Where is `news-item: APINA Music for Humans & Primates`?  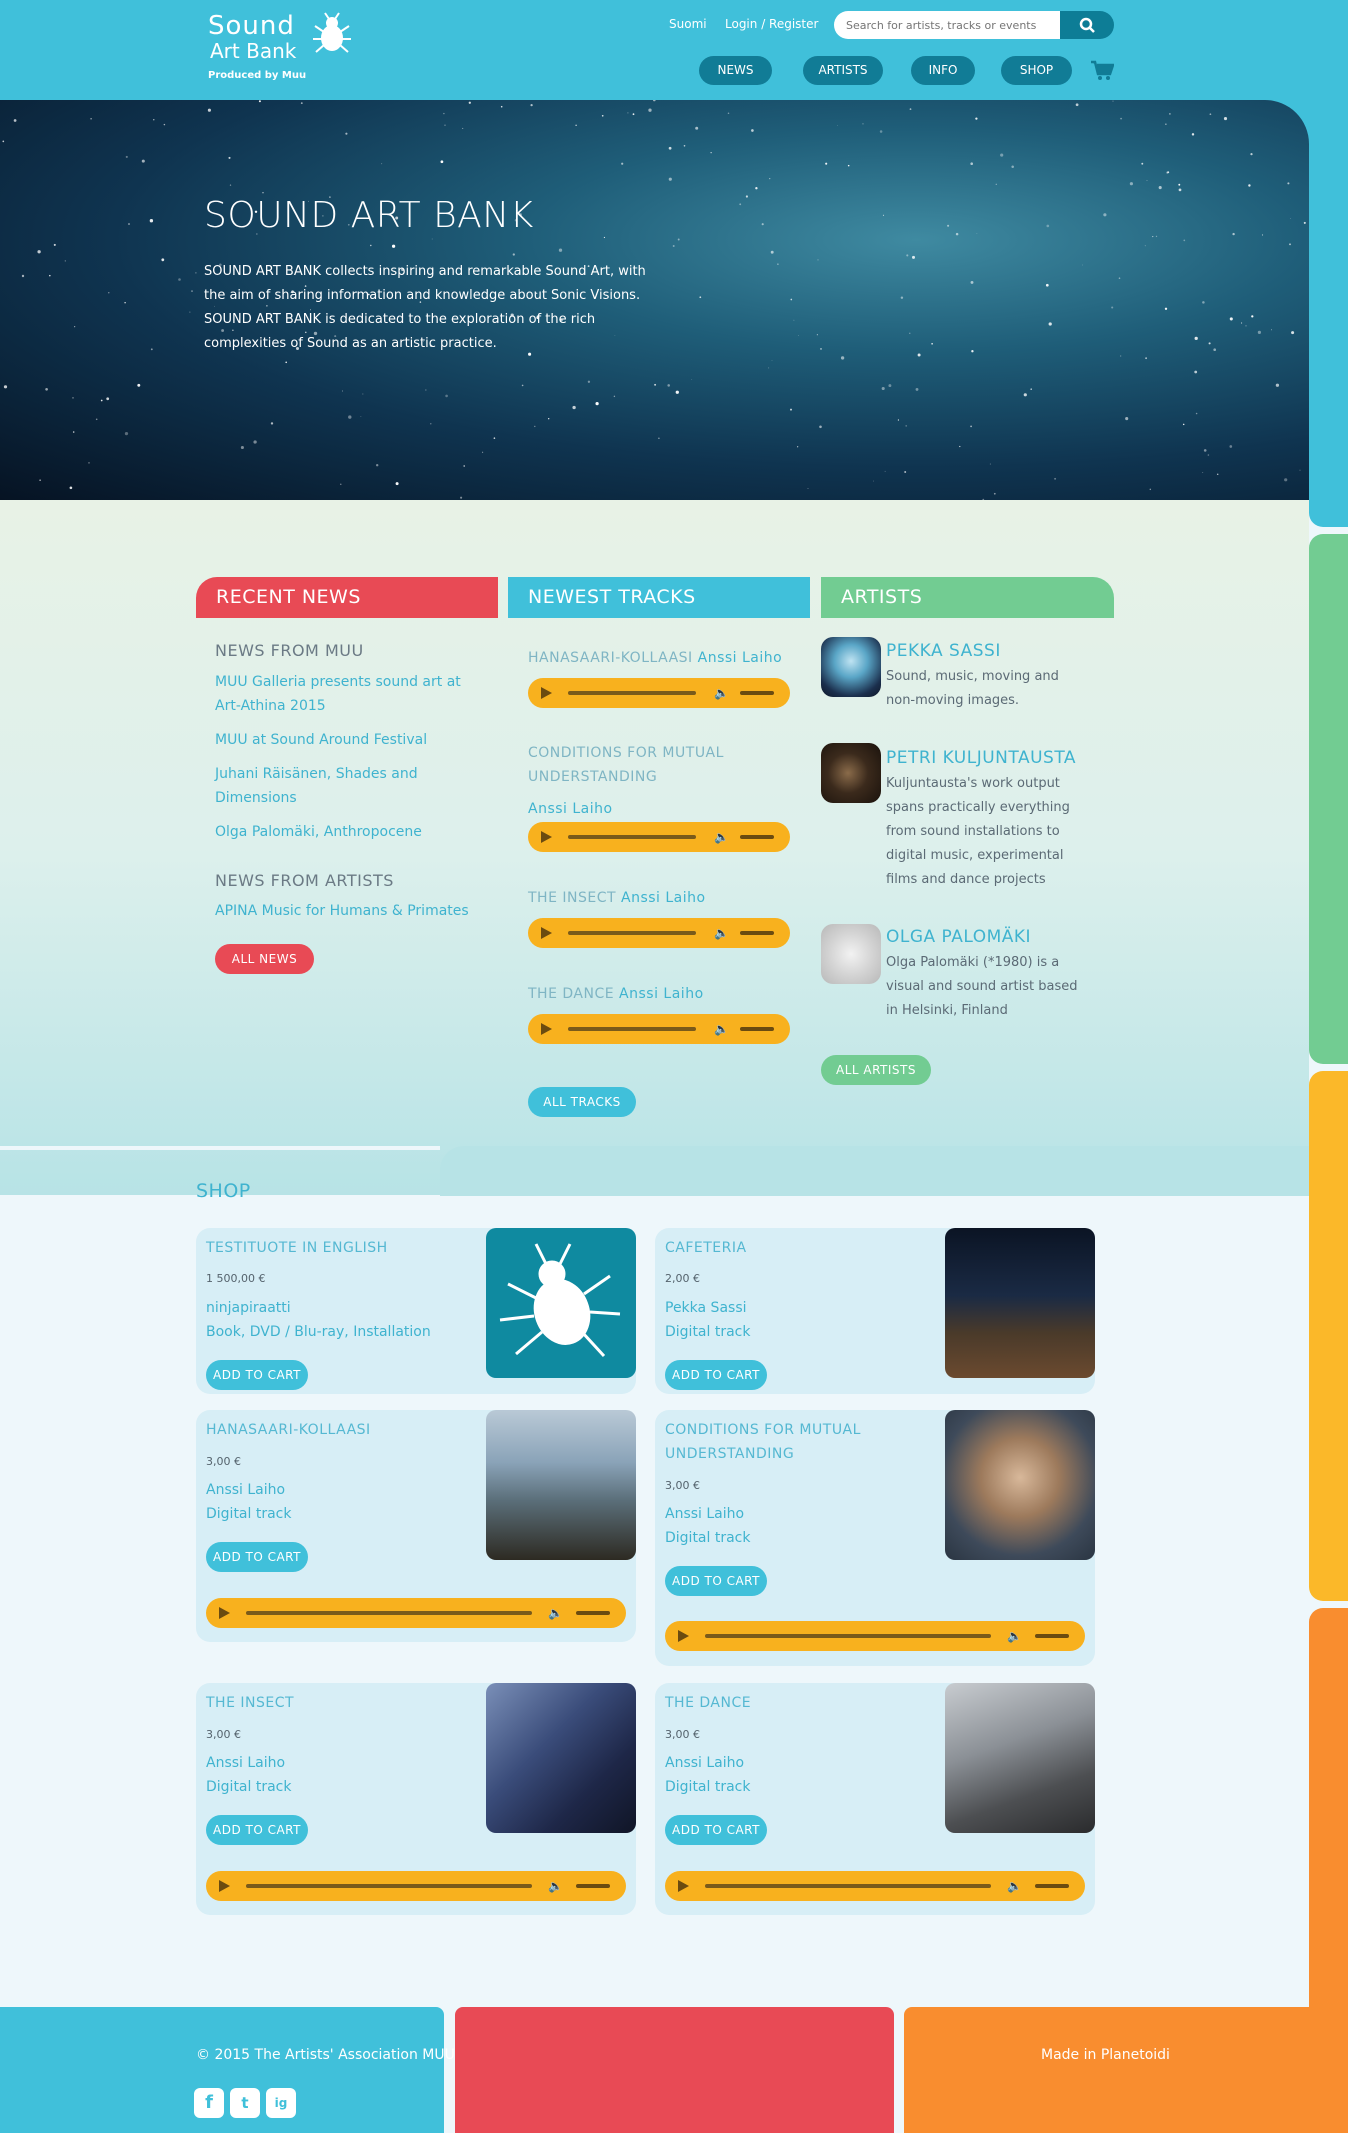 news-item: APINA Music for Humans & Primates is located at coordinates (342, 911).